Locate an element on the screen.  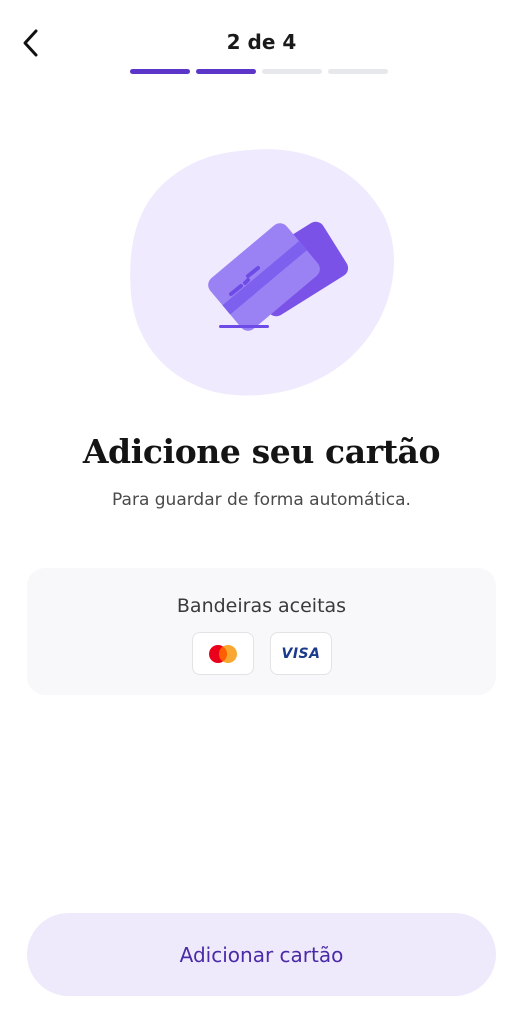
top-bar: 2 de 4 is located at coordinates (261, 45).